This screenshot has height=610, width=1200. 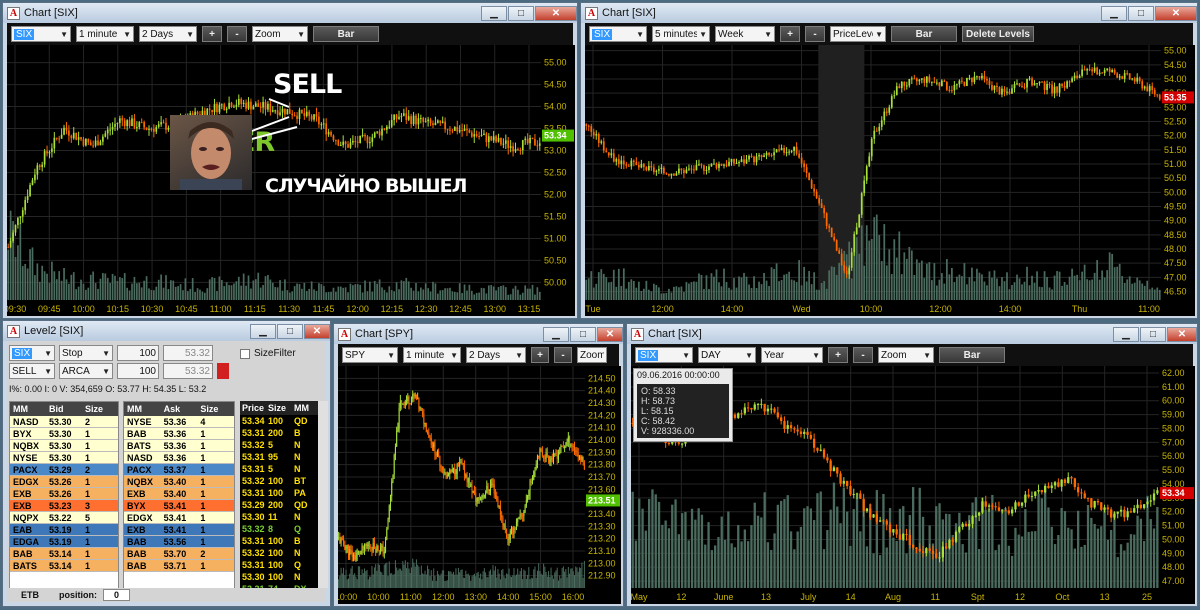 What do you see at coordinates (64, 422) in the screenshot?
I see `table-row: NASD 53.30 2` at bounding box center [64, 422].